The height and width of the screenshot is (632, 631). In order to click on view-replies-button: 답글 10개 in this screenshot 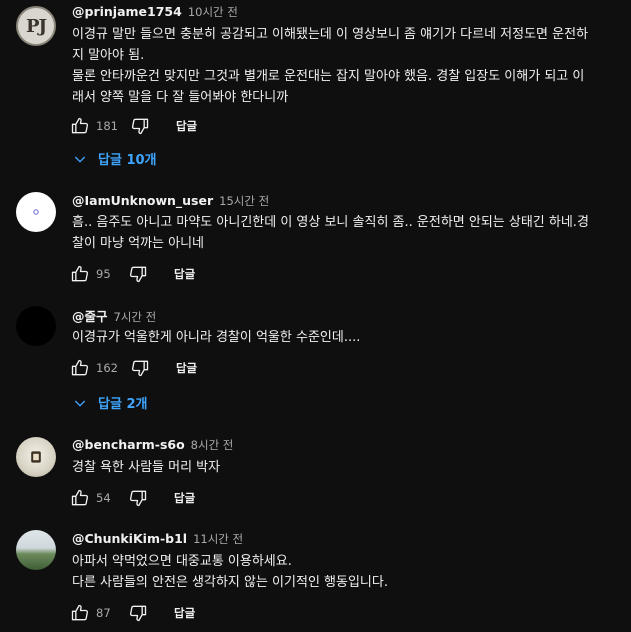, I will do `click(114, 158)`.